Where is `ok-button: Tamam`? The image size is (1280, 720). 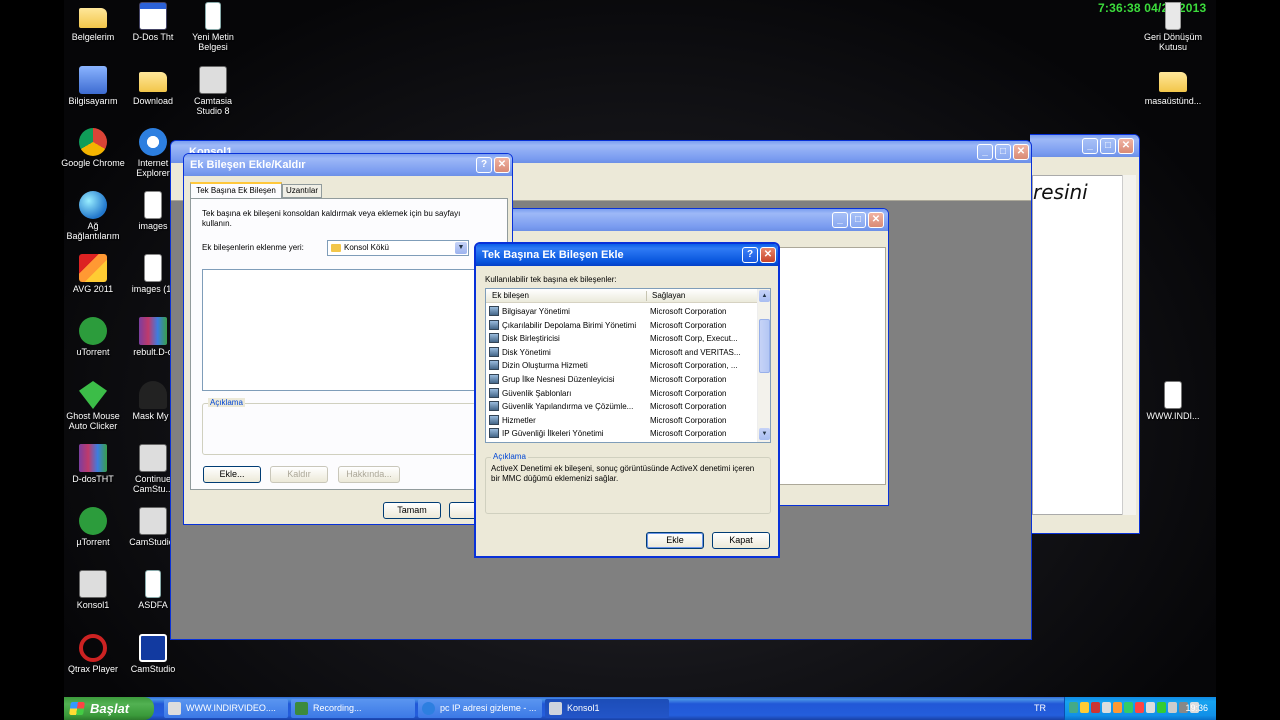
ok-button: Tamam is located at coordinates (412, 510).